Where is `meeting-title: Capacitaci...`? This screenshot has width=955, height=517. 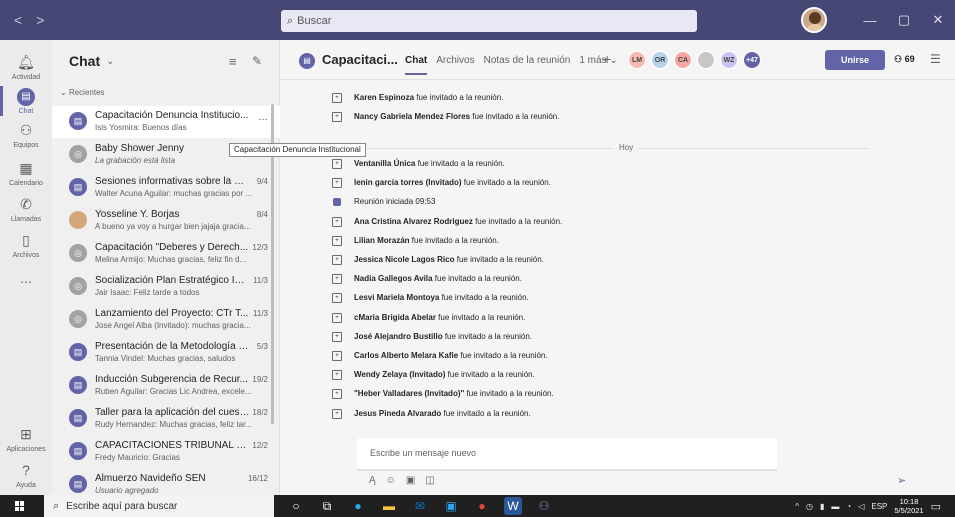
meeting-title: Capacitaci... is located at coordinates (360, 59).